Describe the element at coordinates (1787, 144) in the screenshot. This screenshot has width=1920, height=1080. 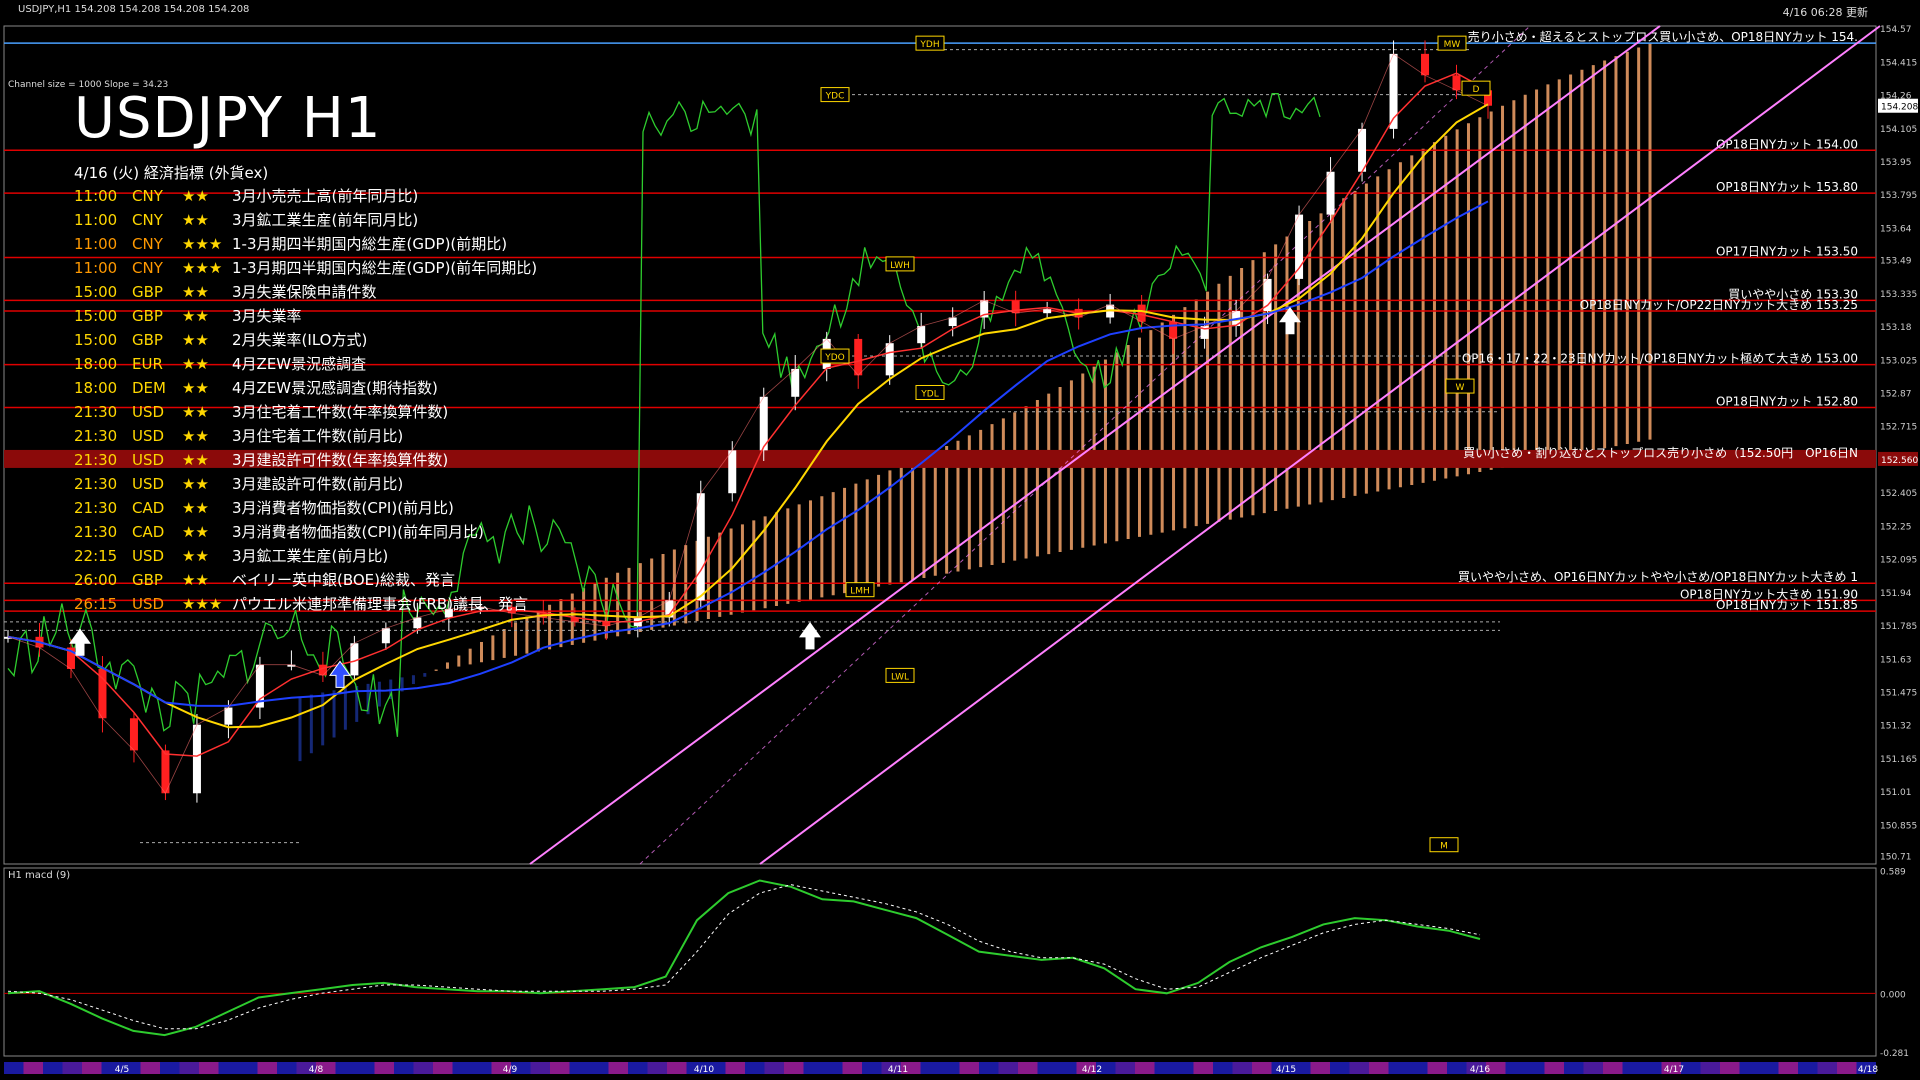
I see `level-label: OP18日NYカット 154.00` at that location.